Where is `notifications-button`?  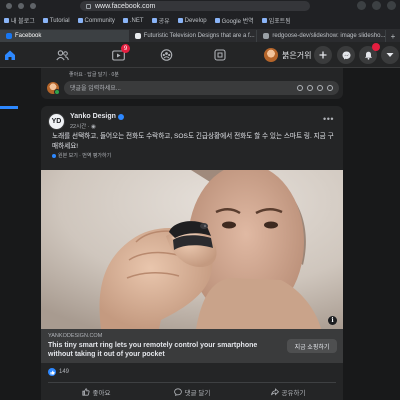 notifications-button is located at coordinates (369, 53).